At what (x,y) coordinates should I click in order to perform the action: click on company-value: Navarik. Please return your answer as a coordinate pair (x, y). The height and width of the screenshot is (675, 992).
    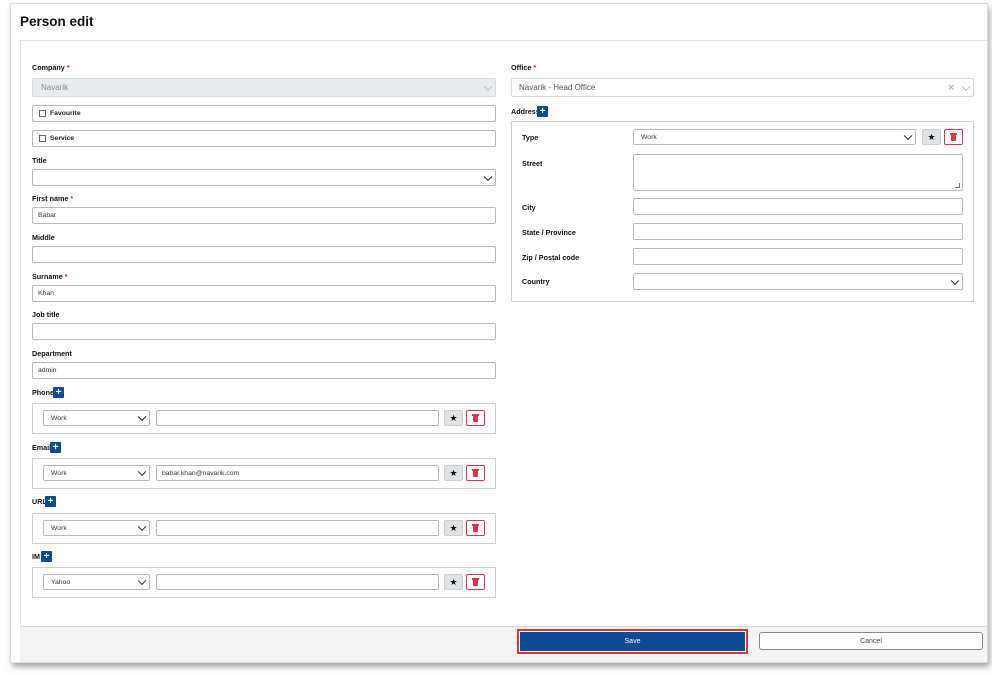
    Looking at the image, I should click on (55, 87).